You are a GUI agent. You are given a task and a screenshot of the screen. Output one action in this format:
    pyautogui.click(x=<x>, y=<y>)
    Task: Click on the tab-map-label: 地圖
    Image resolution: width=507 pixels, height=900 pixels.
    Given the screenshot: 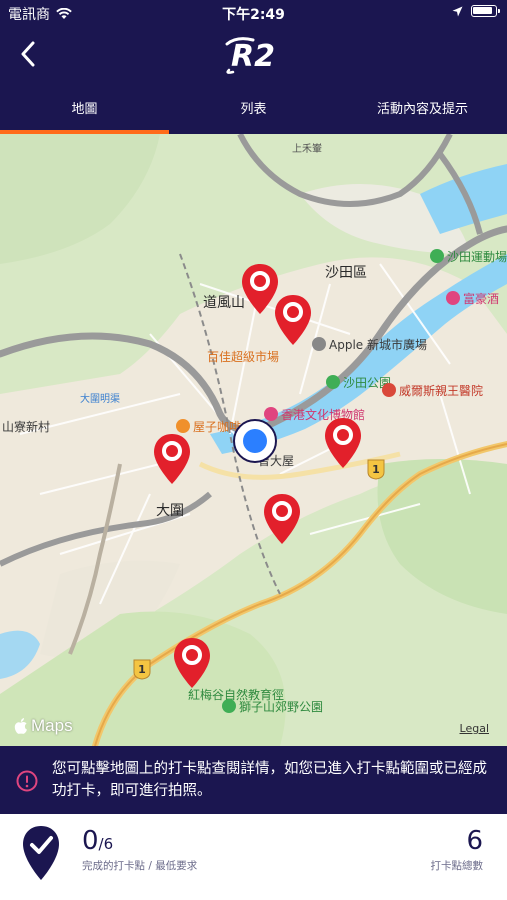 What is the action you would take?
    pyautogui.click(x=84, y=109)
    